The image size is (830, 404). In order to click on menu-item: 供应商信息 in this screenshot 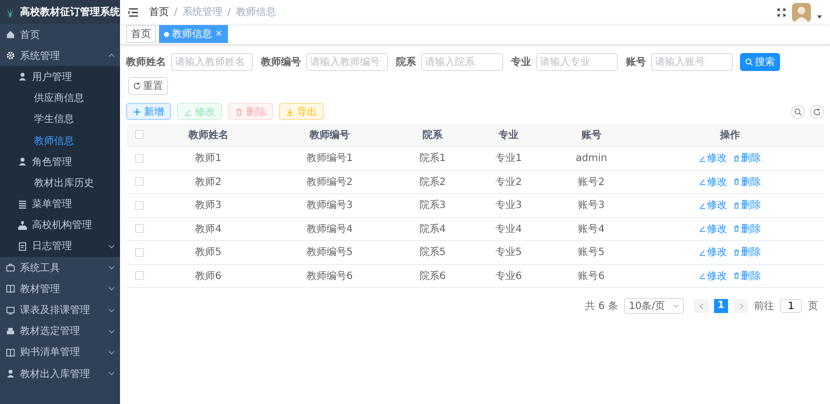, I will do `click(60, 98)`.